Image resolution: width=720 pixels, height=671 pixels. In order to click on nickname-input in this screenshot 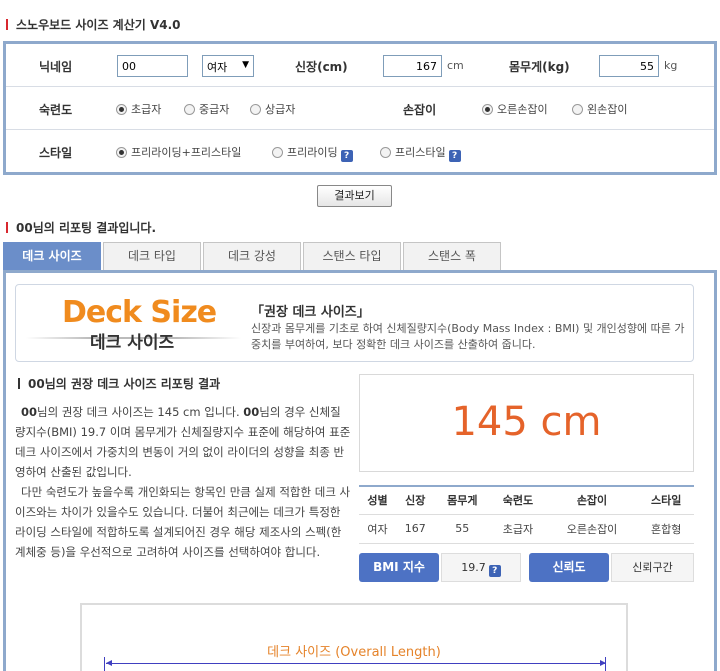, I will do `click(152, 66)`.